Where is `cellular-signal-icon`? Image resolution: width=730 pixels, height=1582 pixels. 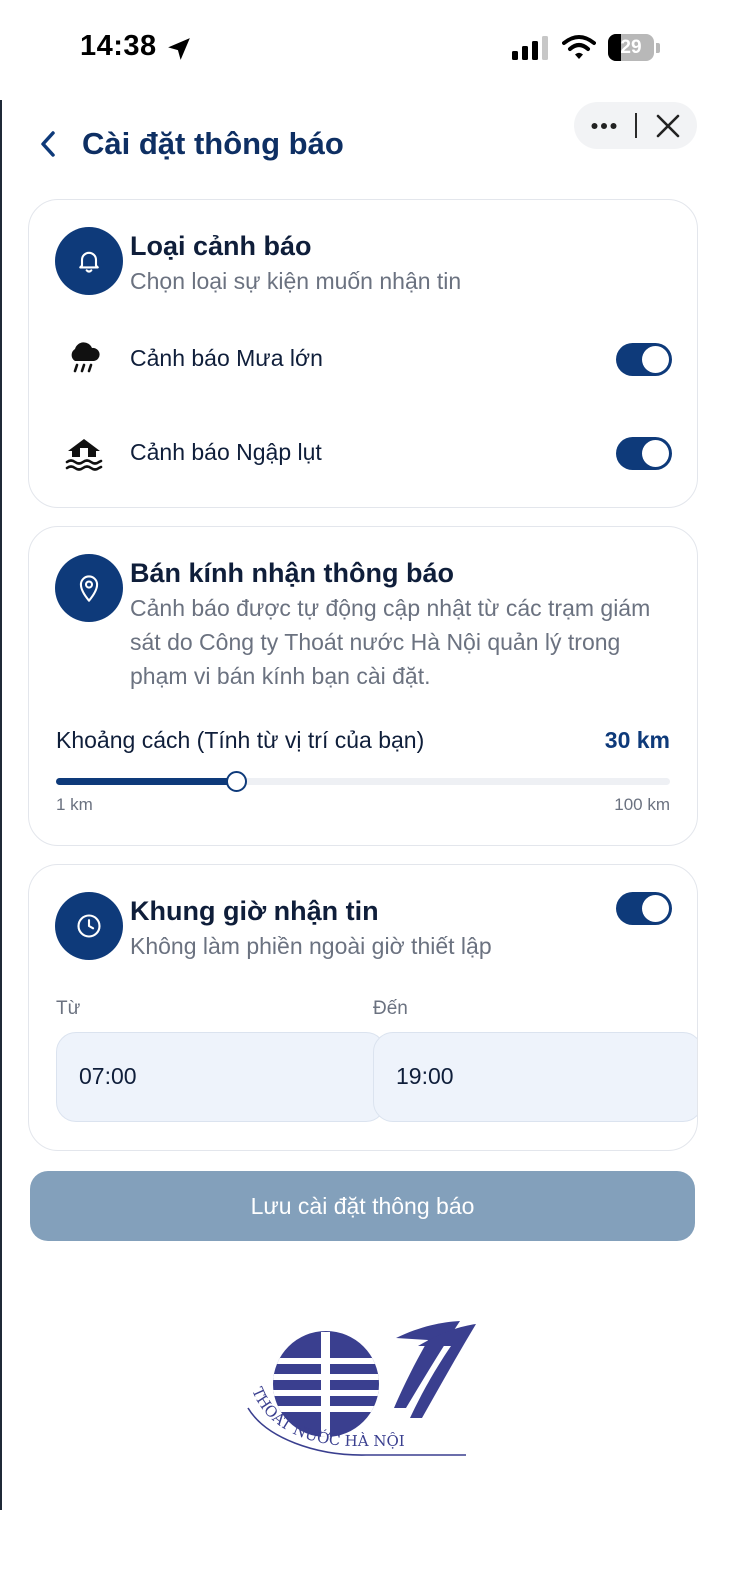 cellular-signal-icon is located at coordinates (531, 50).